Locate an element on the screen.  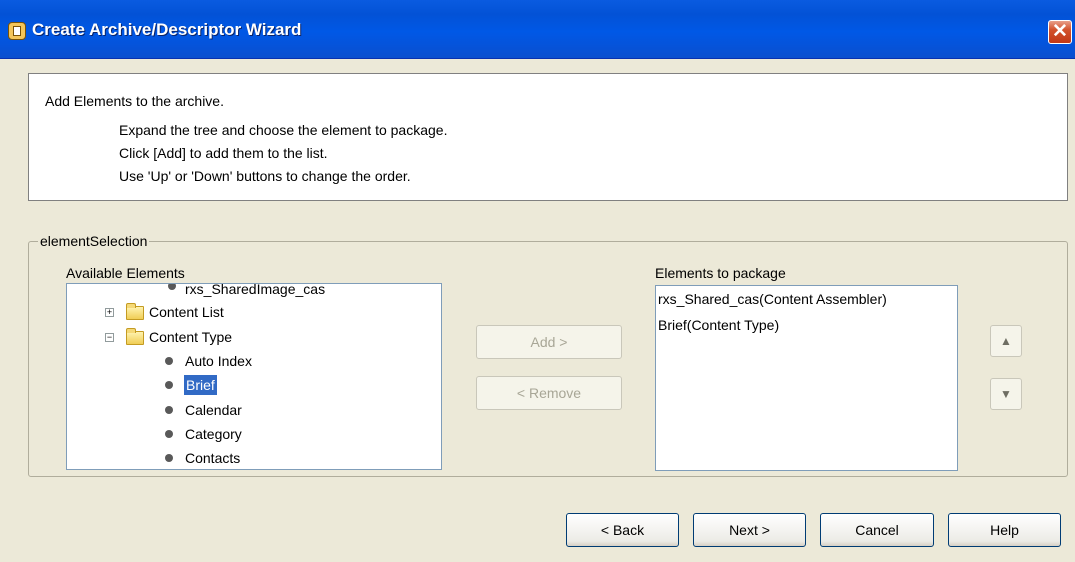
tree-item-content-type: − Content Type is located at coordinates (254, 337).